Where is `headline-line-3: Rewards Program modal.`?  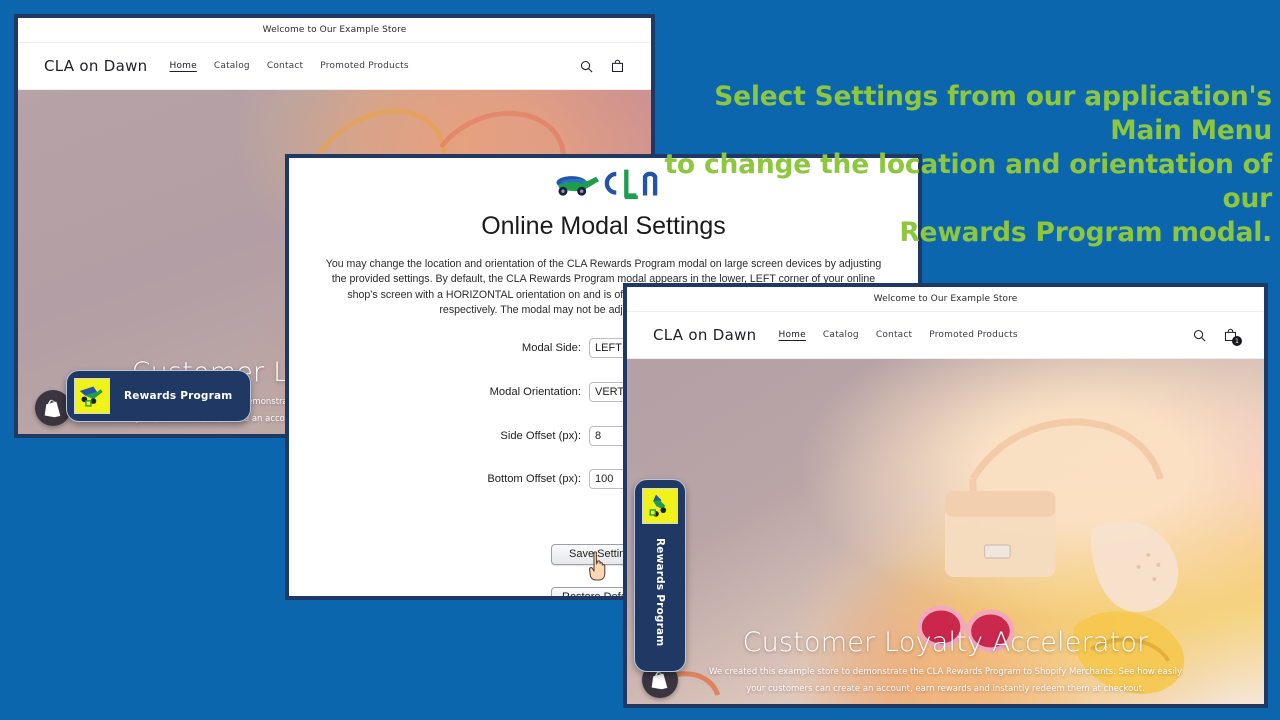
headline-line-3: Rewards Program modal. is located at coordinates (1085, 232).